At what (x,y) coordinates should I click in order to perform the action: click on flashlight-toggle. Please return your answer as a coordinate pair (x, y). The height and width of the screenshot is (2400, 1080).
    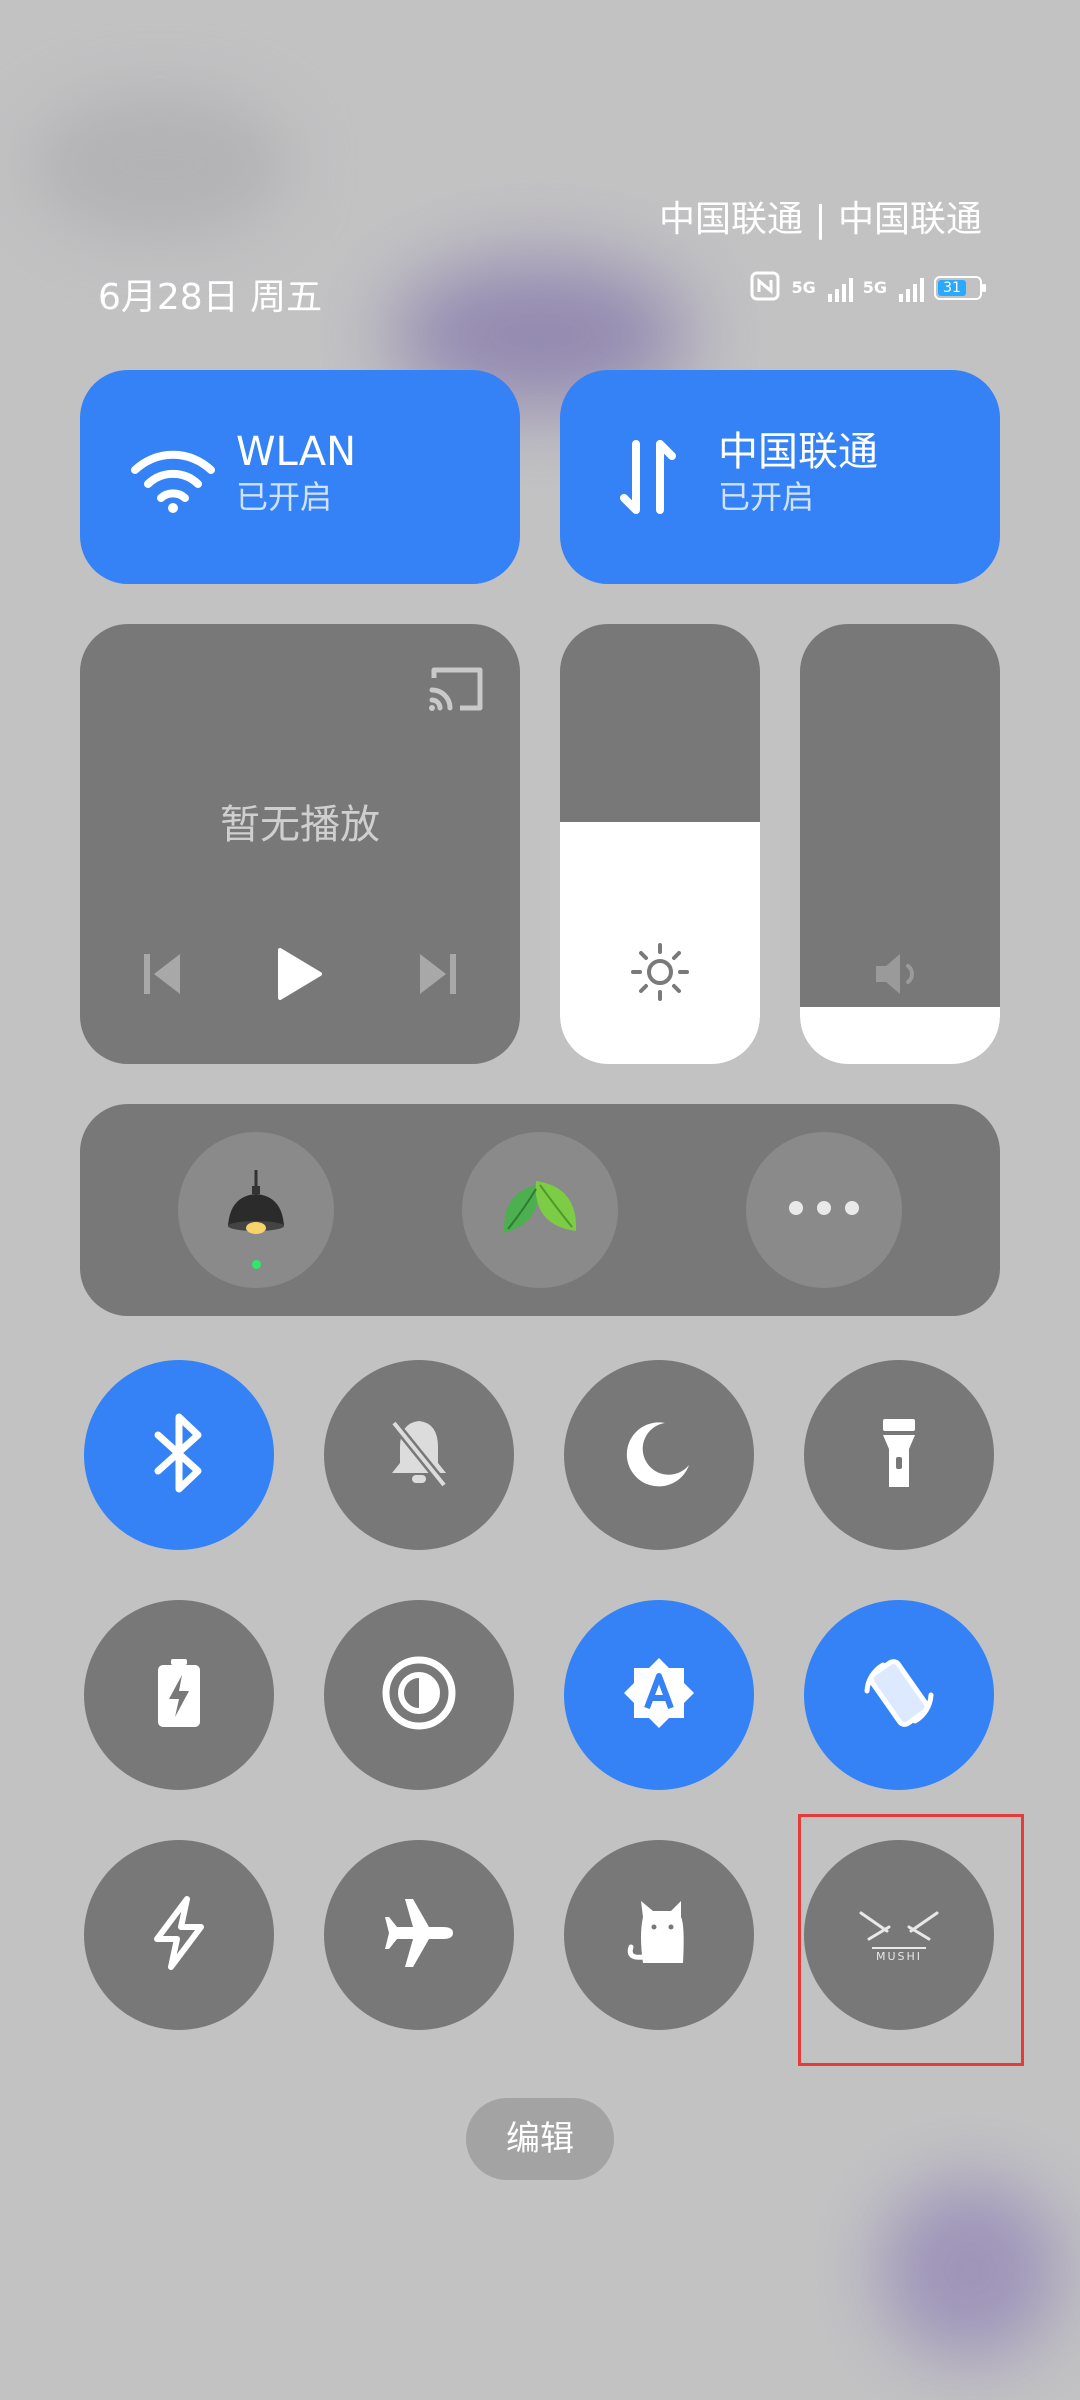
    Looking at the image, I should click on (899, 1455).